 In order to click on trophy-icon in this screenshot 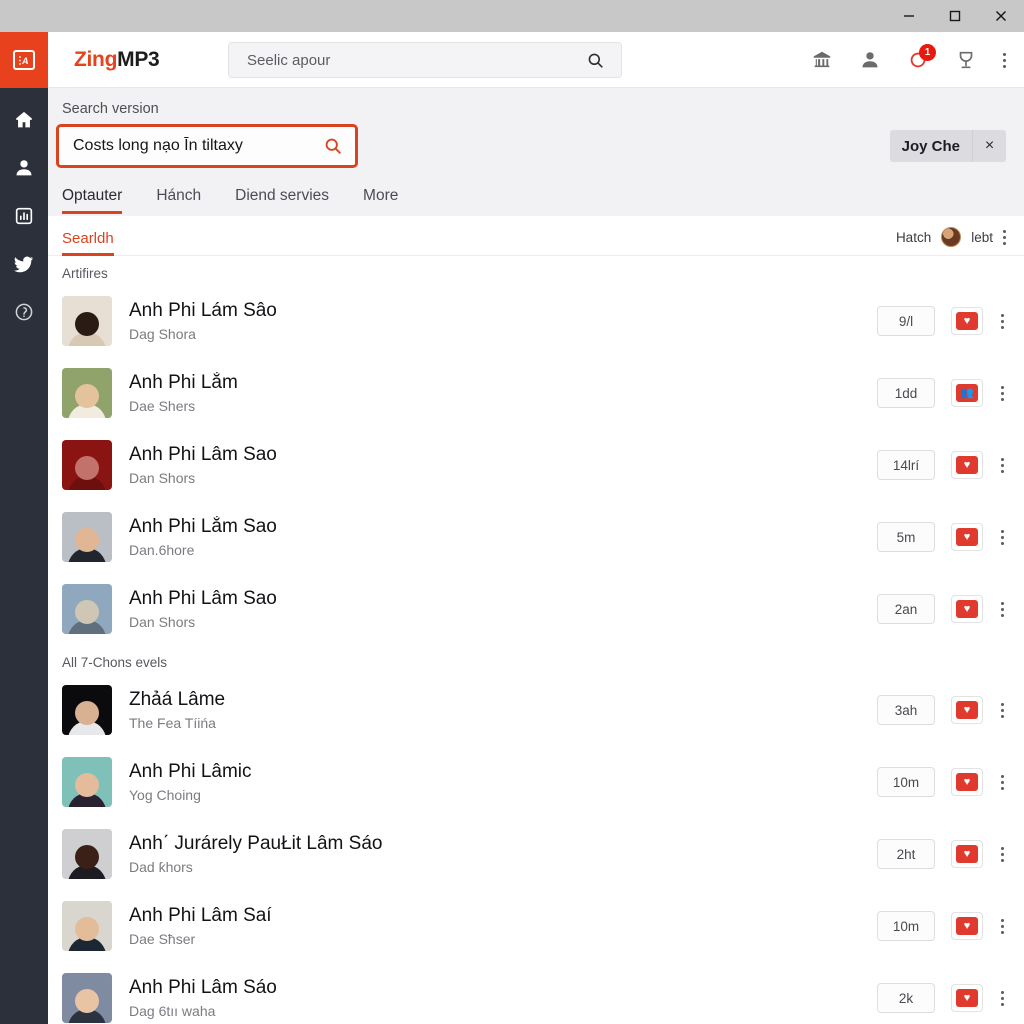, I will do `click(966, 60)`.